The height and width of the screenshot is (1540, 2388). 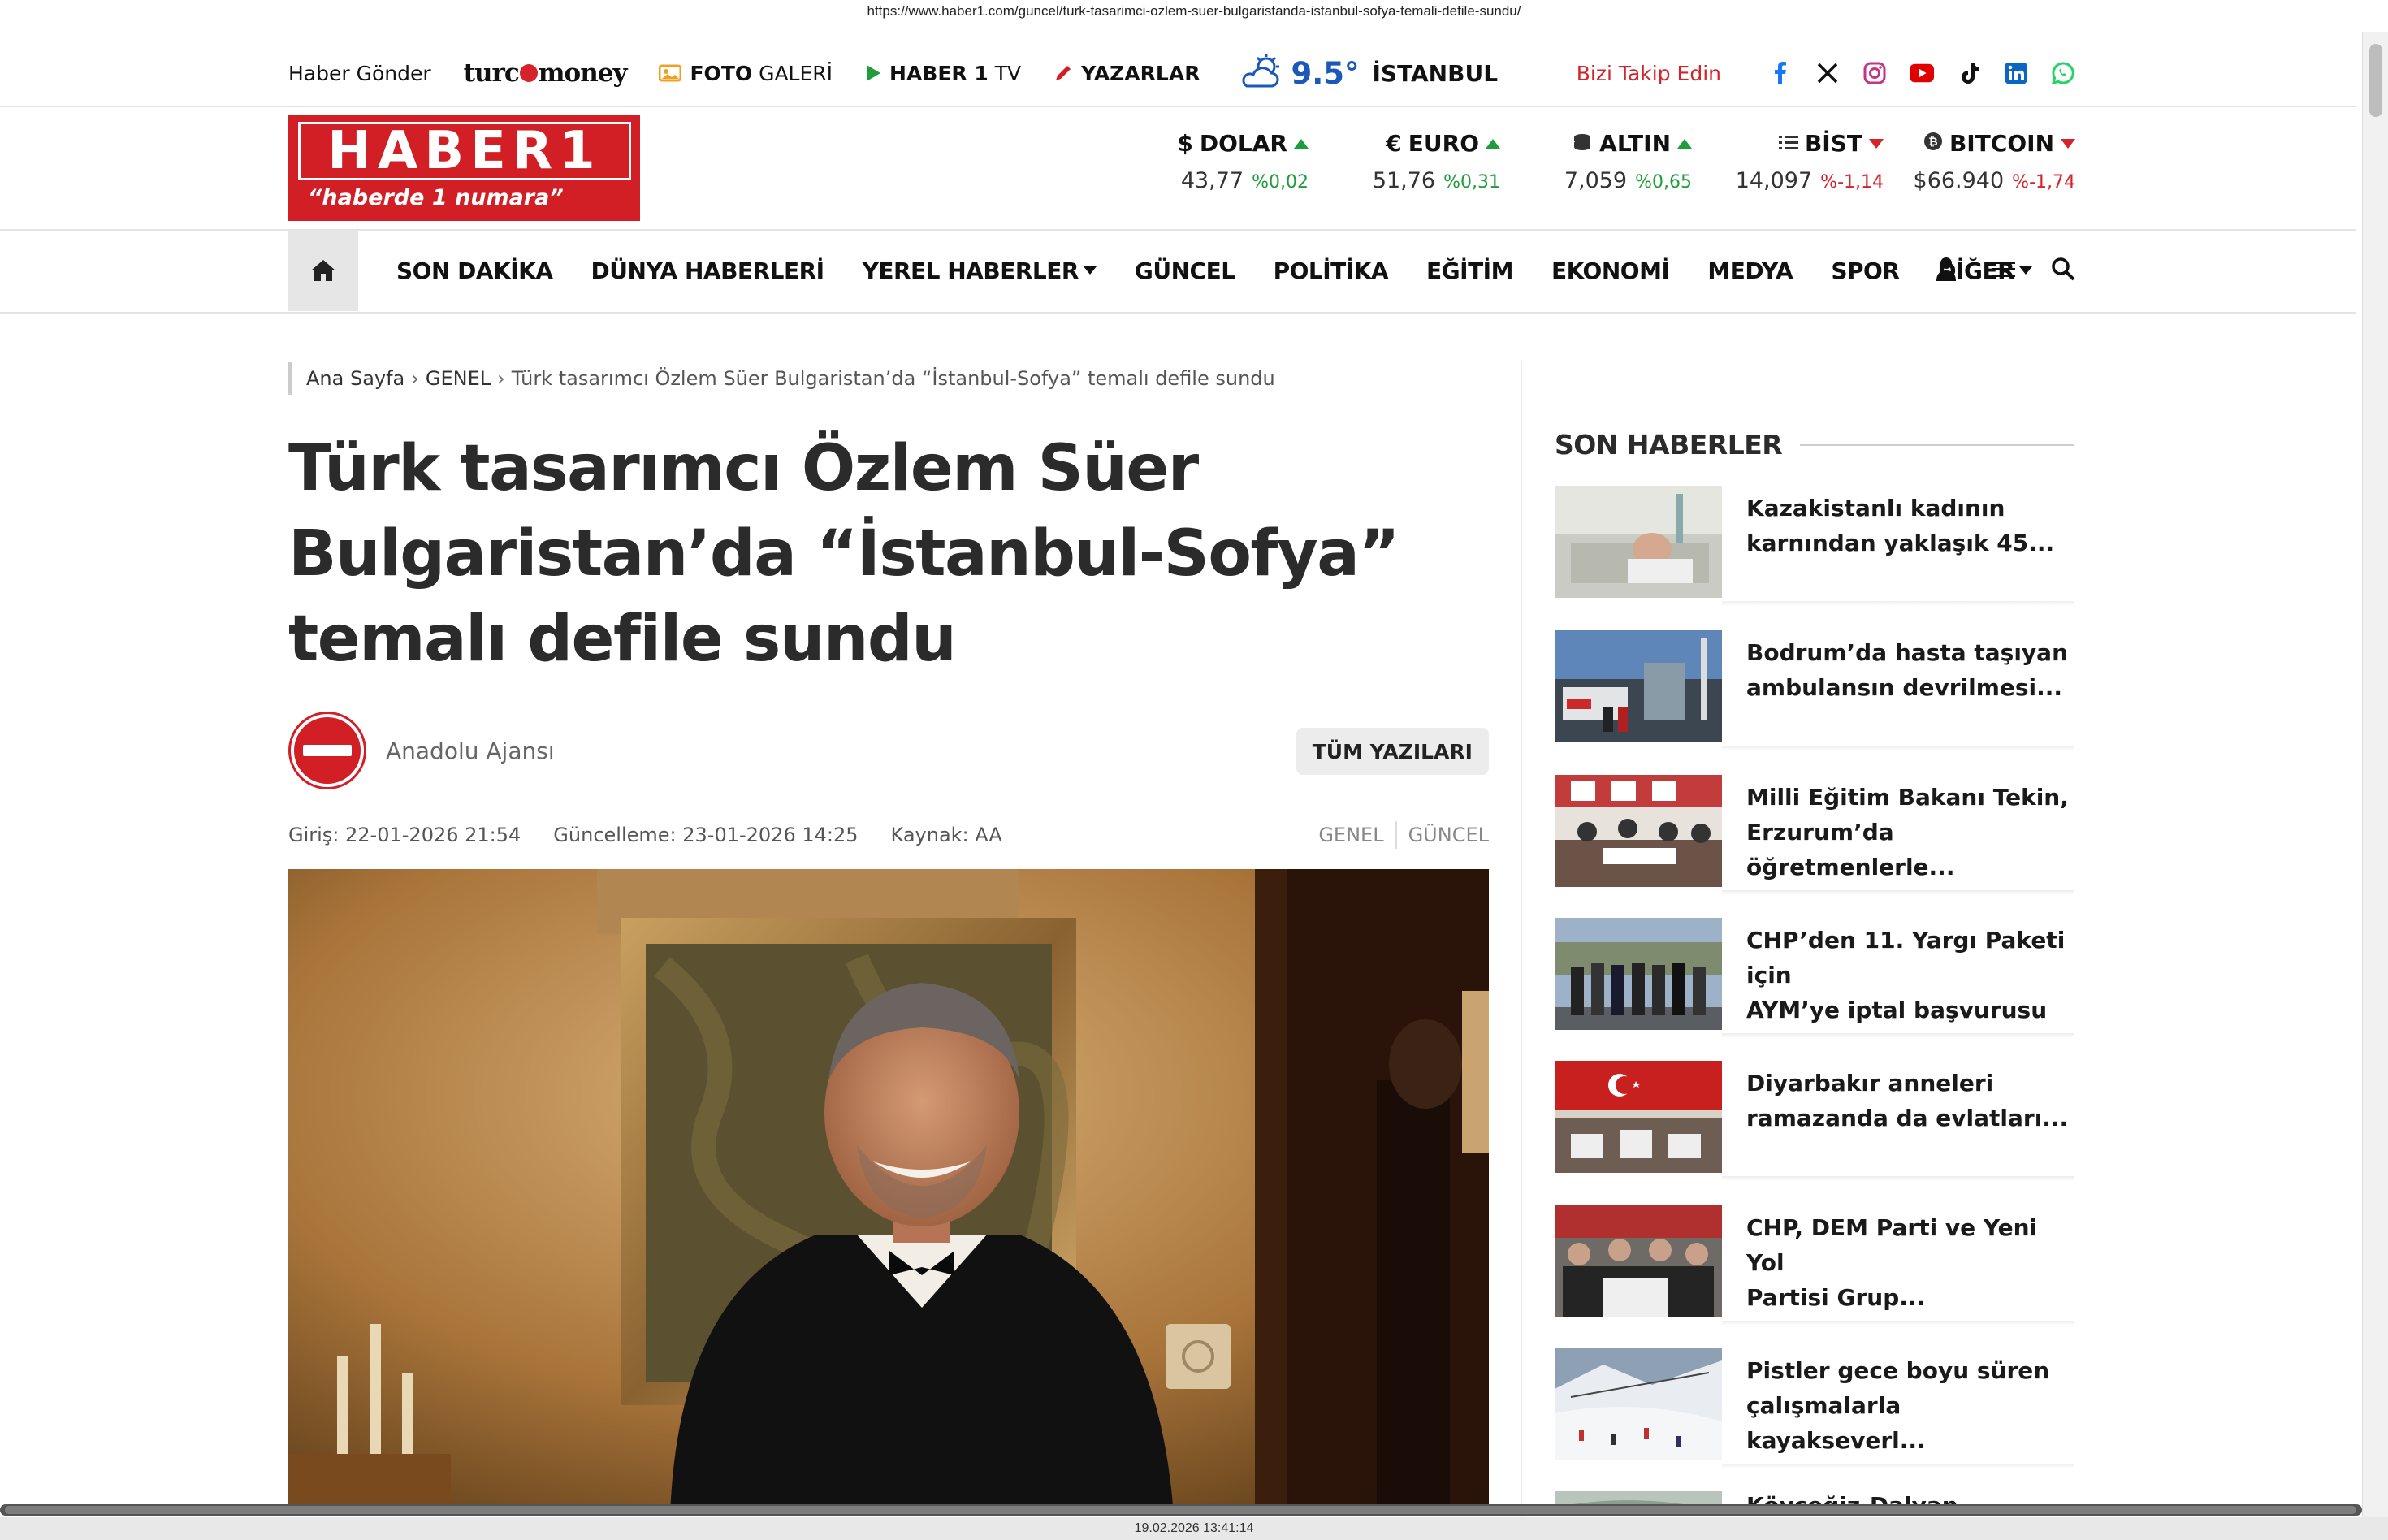 I want to click on nav-label: POLİTİKA, so click(x=1331, y=270).